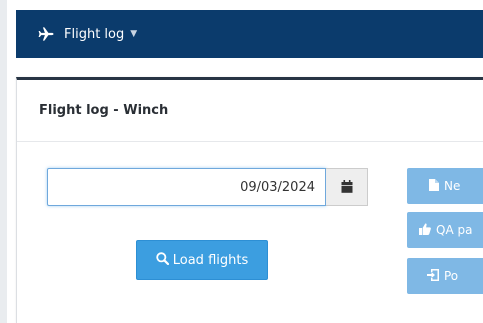 This screenshot has width=483, height=323. What do you see at coordinates (186, 187) in the screenshot?
I see `date-input` at bounding box center [186, 187].